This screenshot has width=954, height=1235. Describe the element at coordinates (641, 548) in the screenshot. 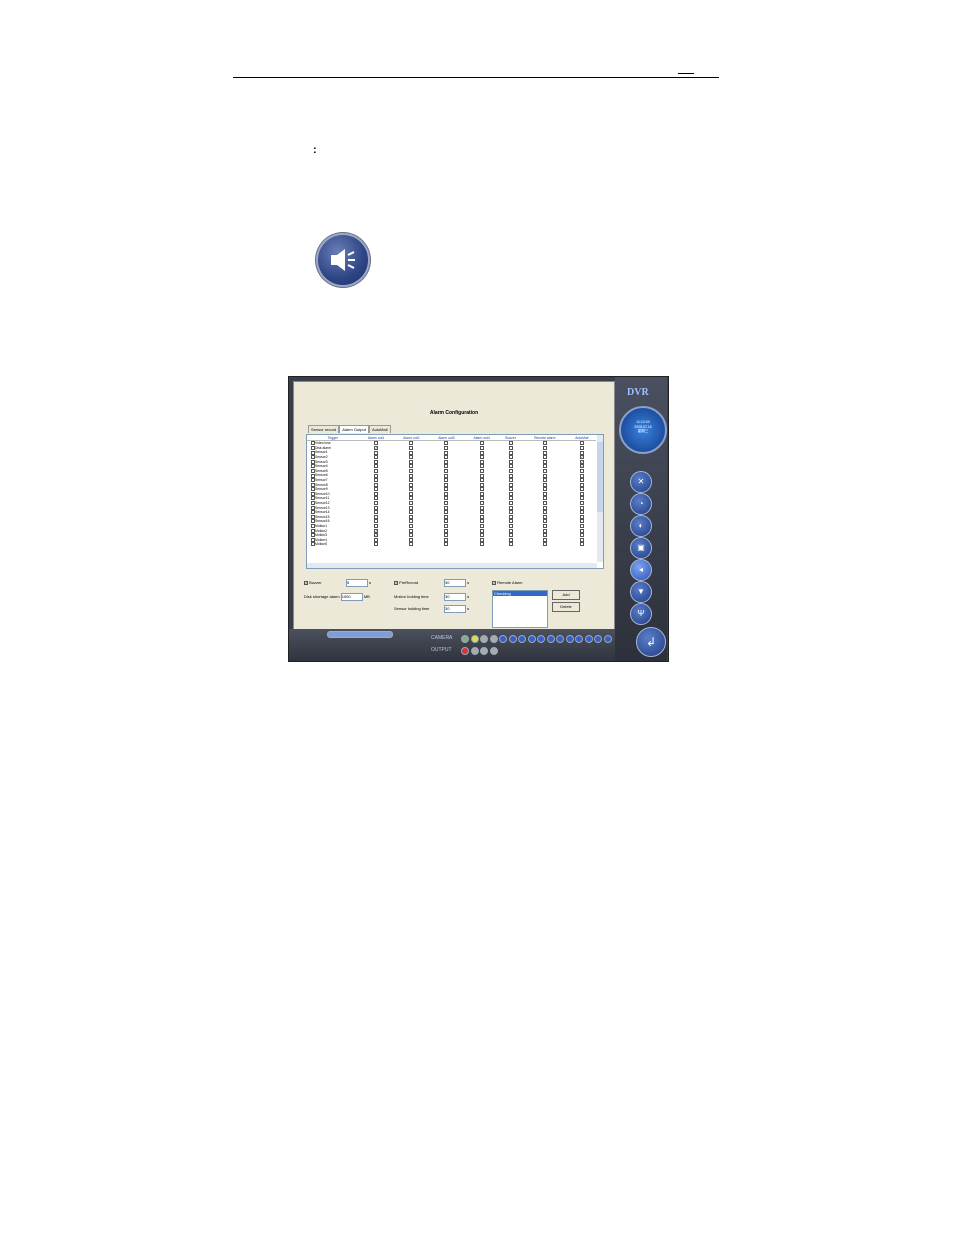

I see `display-icon: ▣` at that location.